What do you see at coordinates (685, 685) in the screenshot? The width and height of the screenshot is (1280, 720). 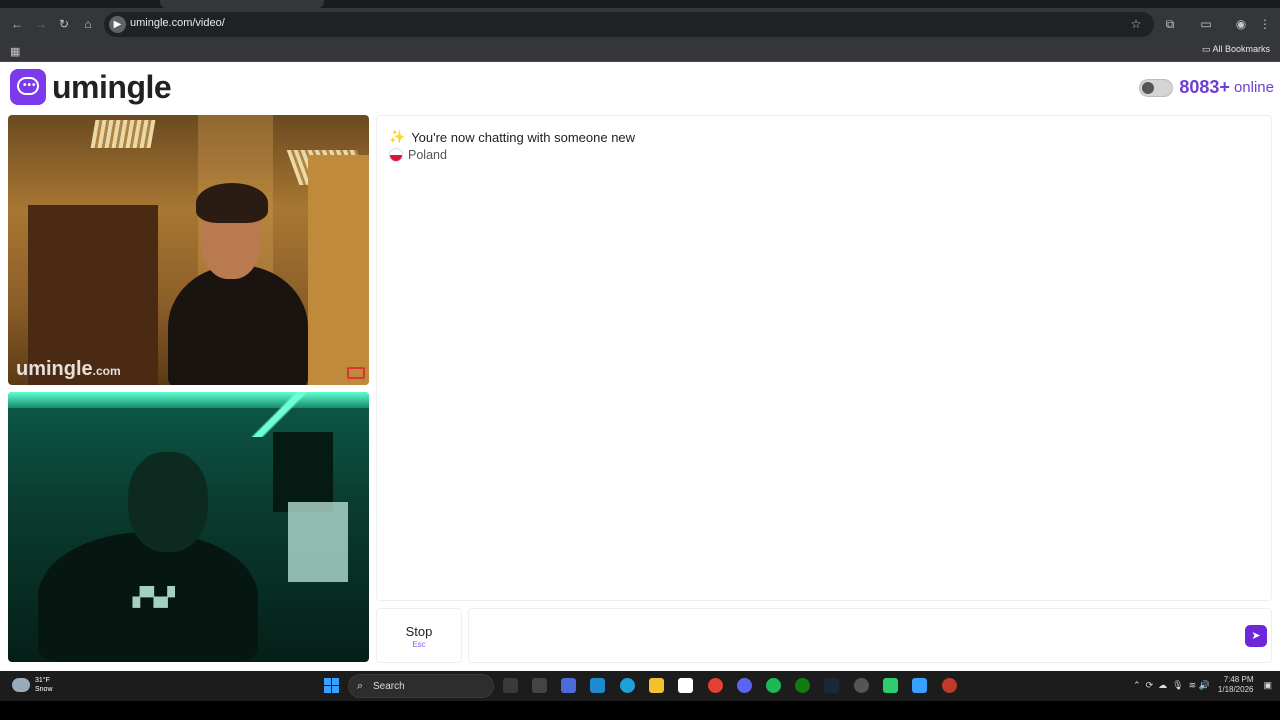 I see `store-icon` at bounding box center [685, 685].